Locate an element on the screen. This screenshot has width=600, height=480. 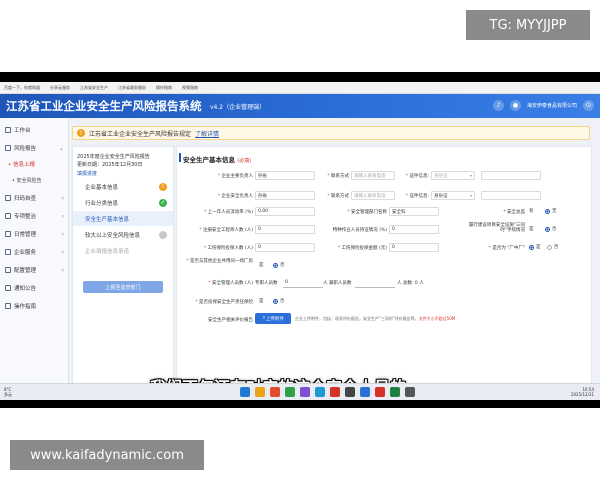
liability-yes-radio: 是 is located at coordinates (261, 301).